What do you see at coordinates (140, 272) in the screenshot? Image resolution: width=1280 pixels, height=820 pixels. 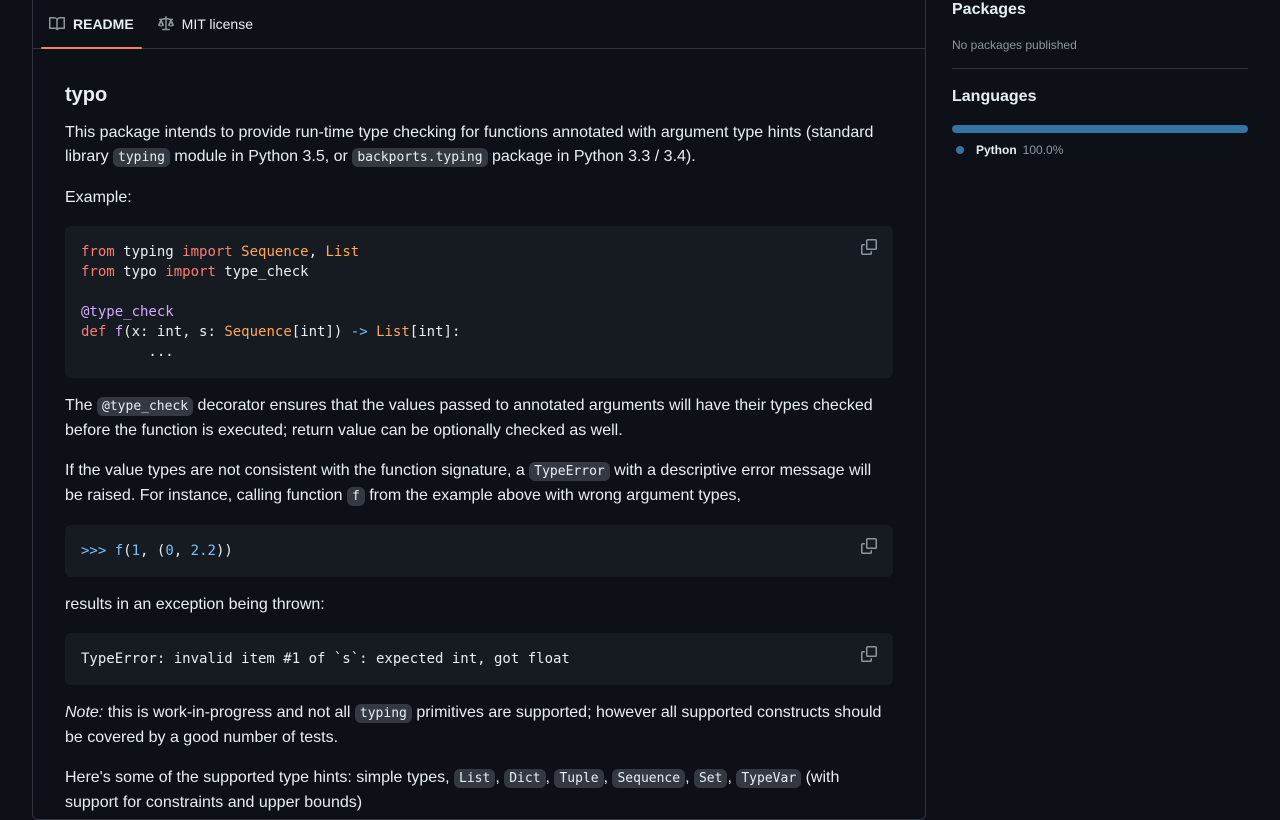 I see `code-text: typo` at bounding box center [140, 272].